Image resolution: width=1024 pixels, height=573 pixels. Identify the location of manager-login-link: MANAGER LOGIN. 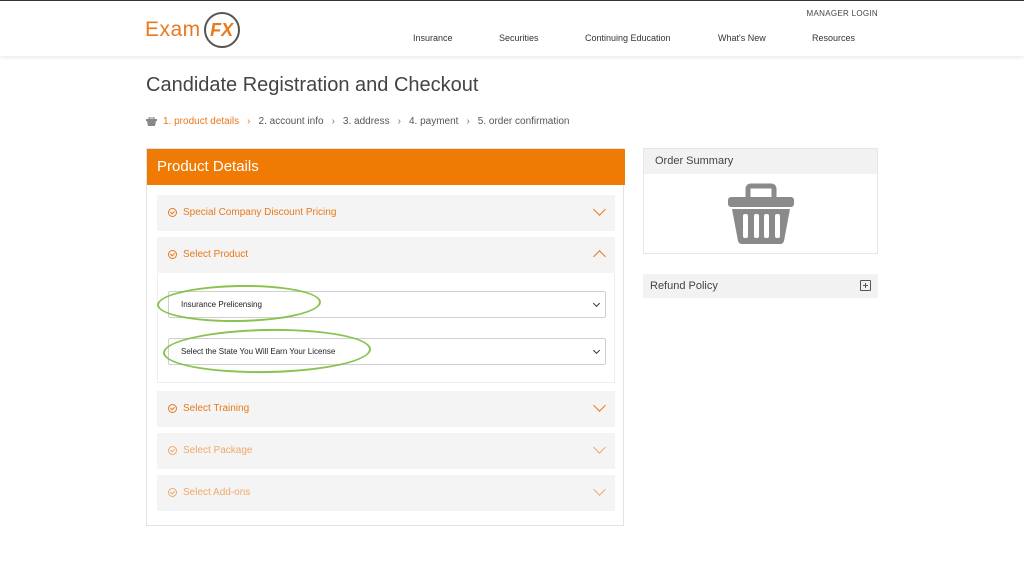
(842, 13).